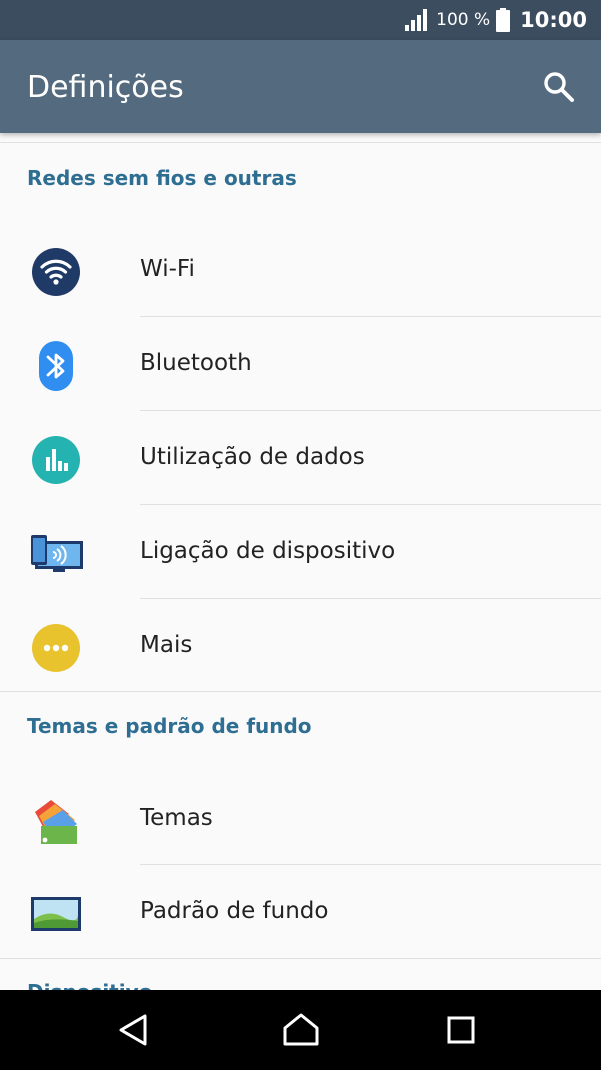  I want to click on home-button, so click(301, 1030).